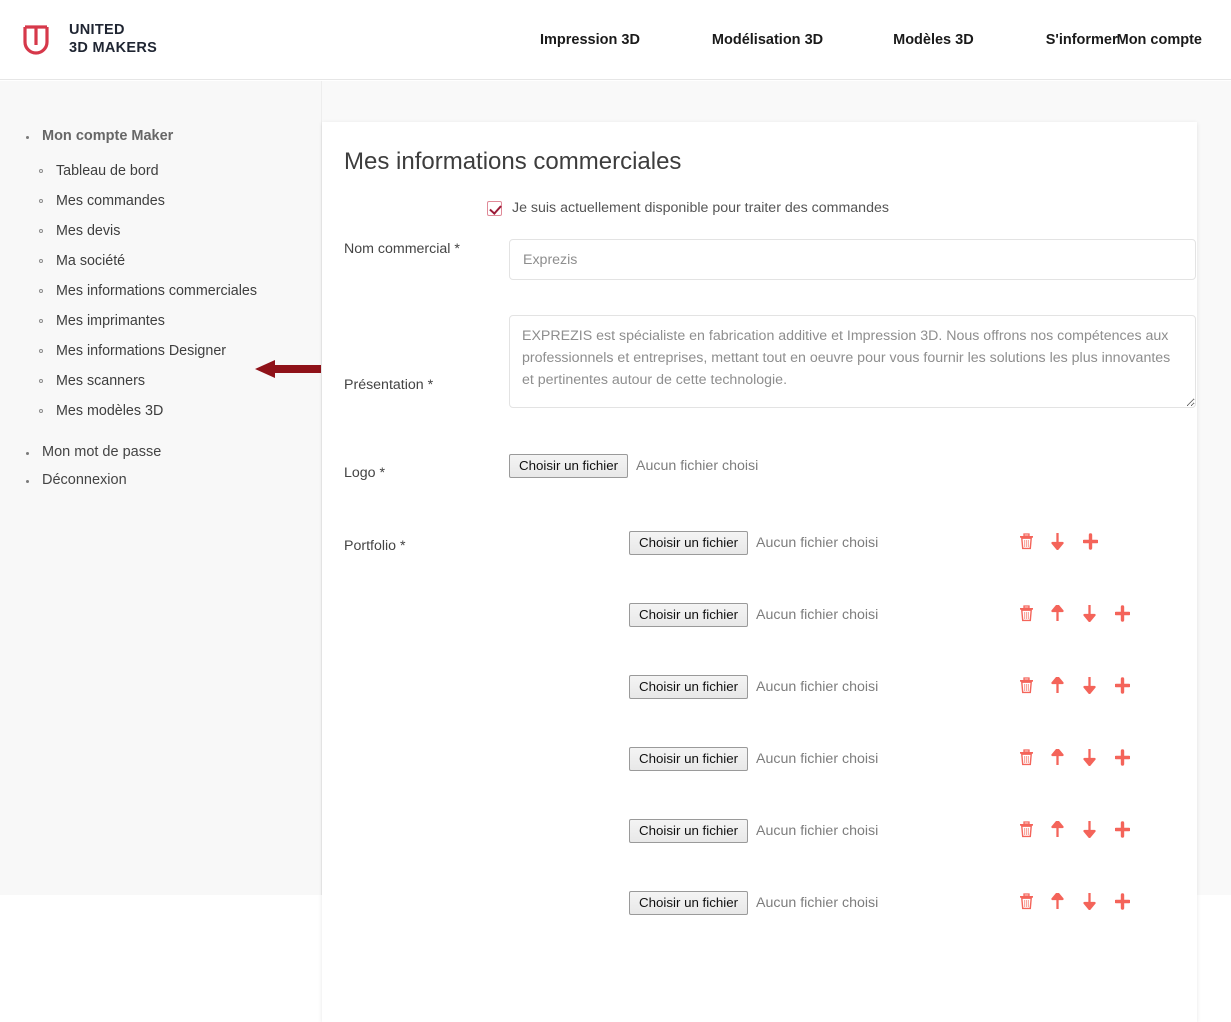 The width and height of the screenshot is (1231, 1022). What do you see at coordinates (180, 321) in the screenshot?
I see `sidebar-item-mes-imprimantes: Mes imprimantes` at bounding box center [180, 321].